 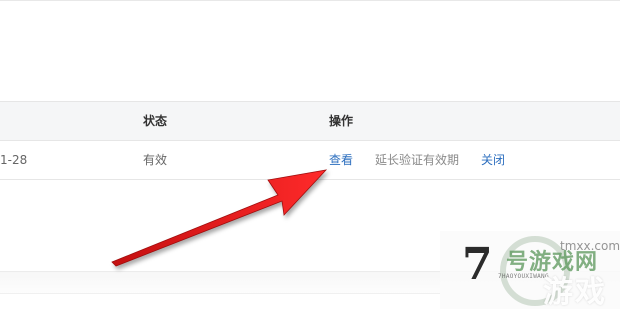 I want to click on watermark-number: 7, so click(x=477, y=264).